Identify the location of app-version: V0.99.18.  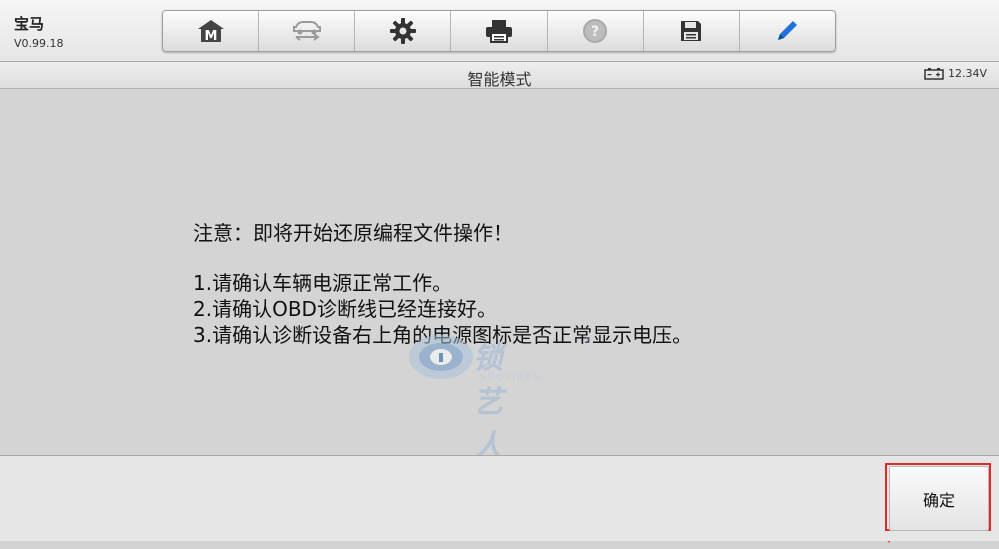
(39, 43).